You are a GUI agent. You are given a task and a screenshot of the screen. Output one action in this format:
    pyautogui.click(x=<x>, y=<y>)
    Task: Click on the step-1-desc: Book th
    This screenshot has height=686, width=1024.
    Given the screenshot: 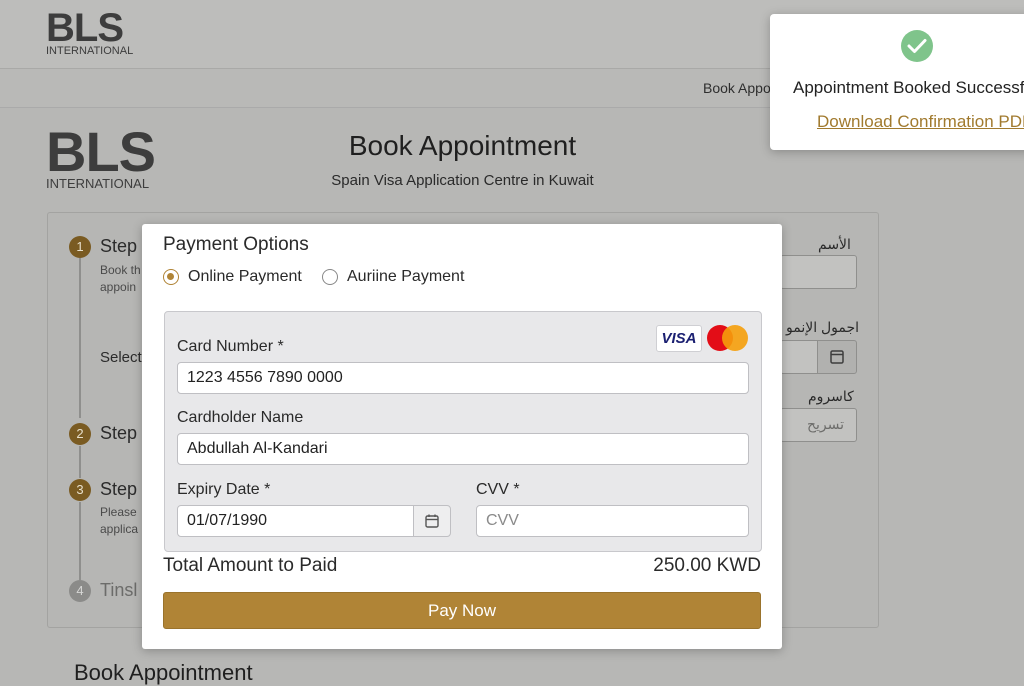 What is the action you would take?
    pyautogui.click(x=120, y=270)
    